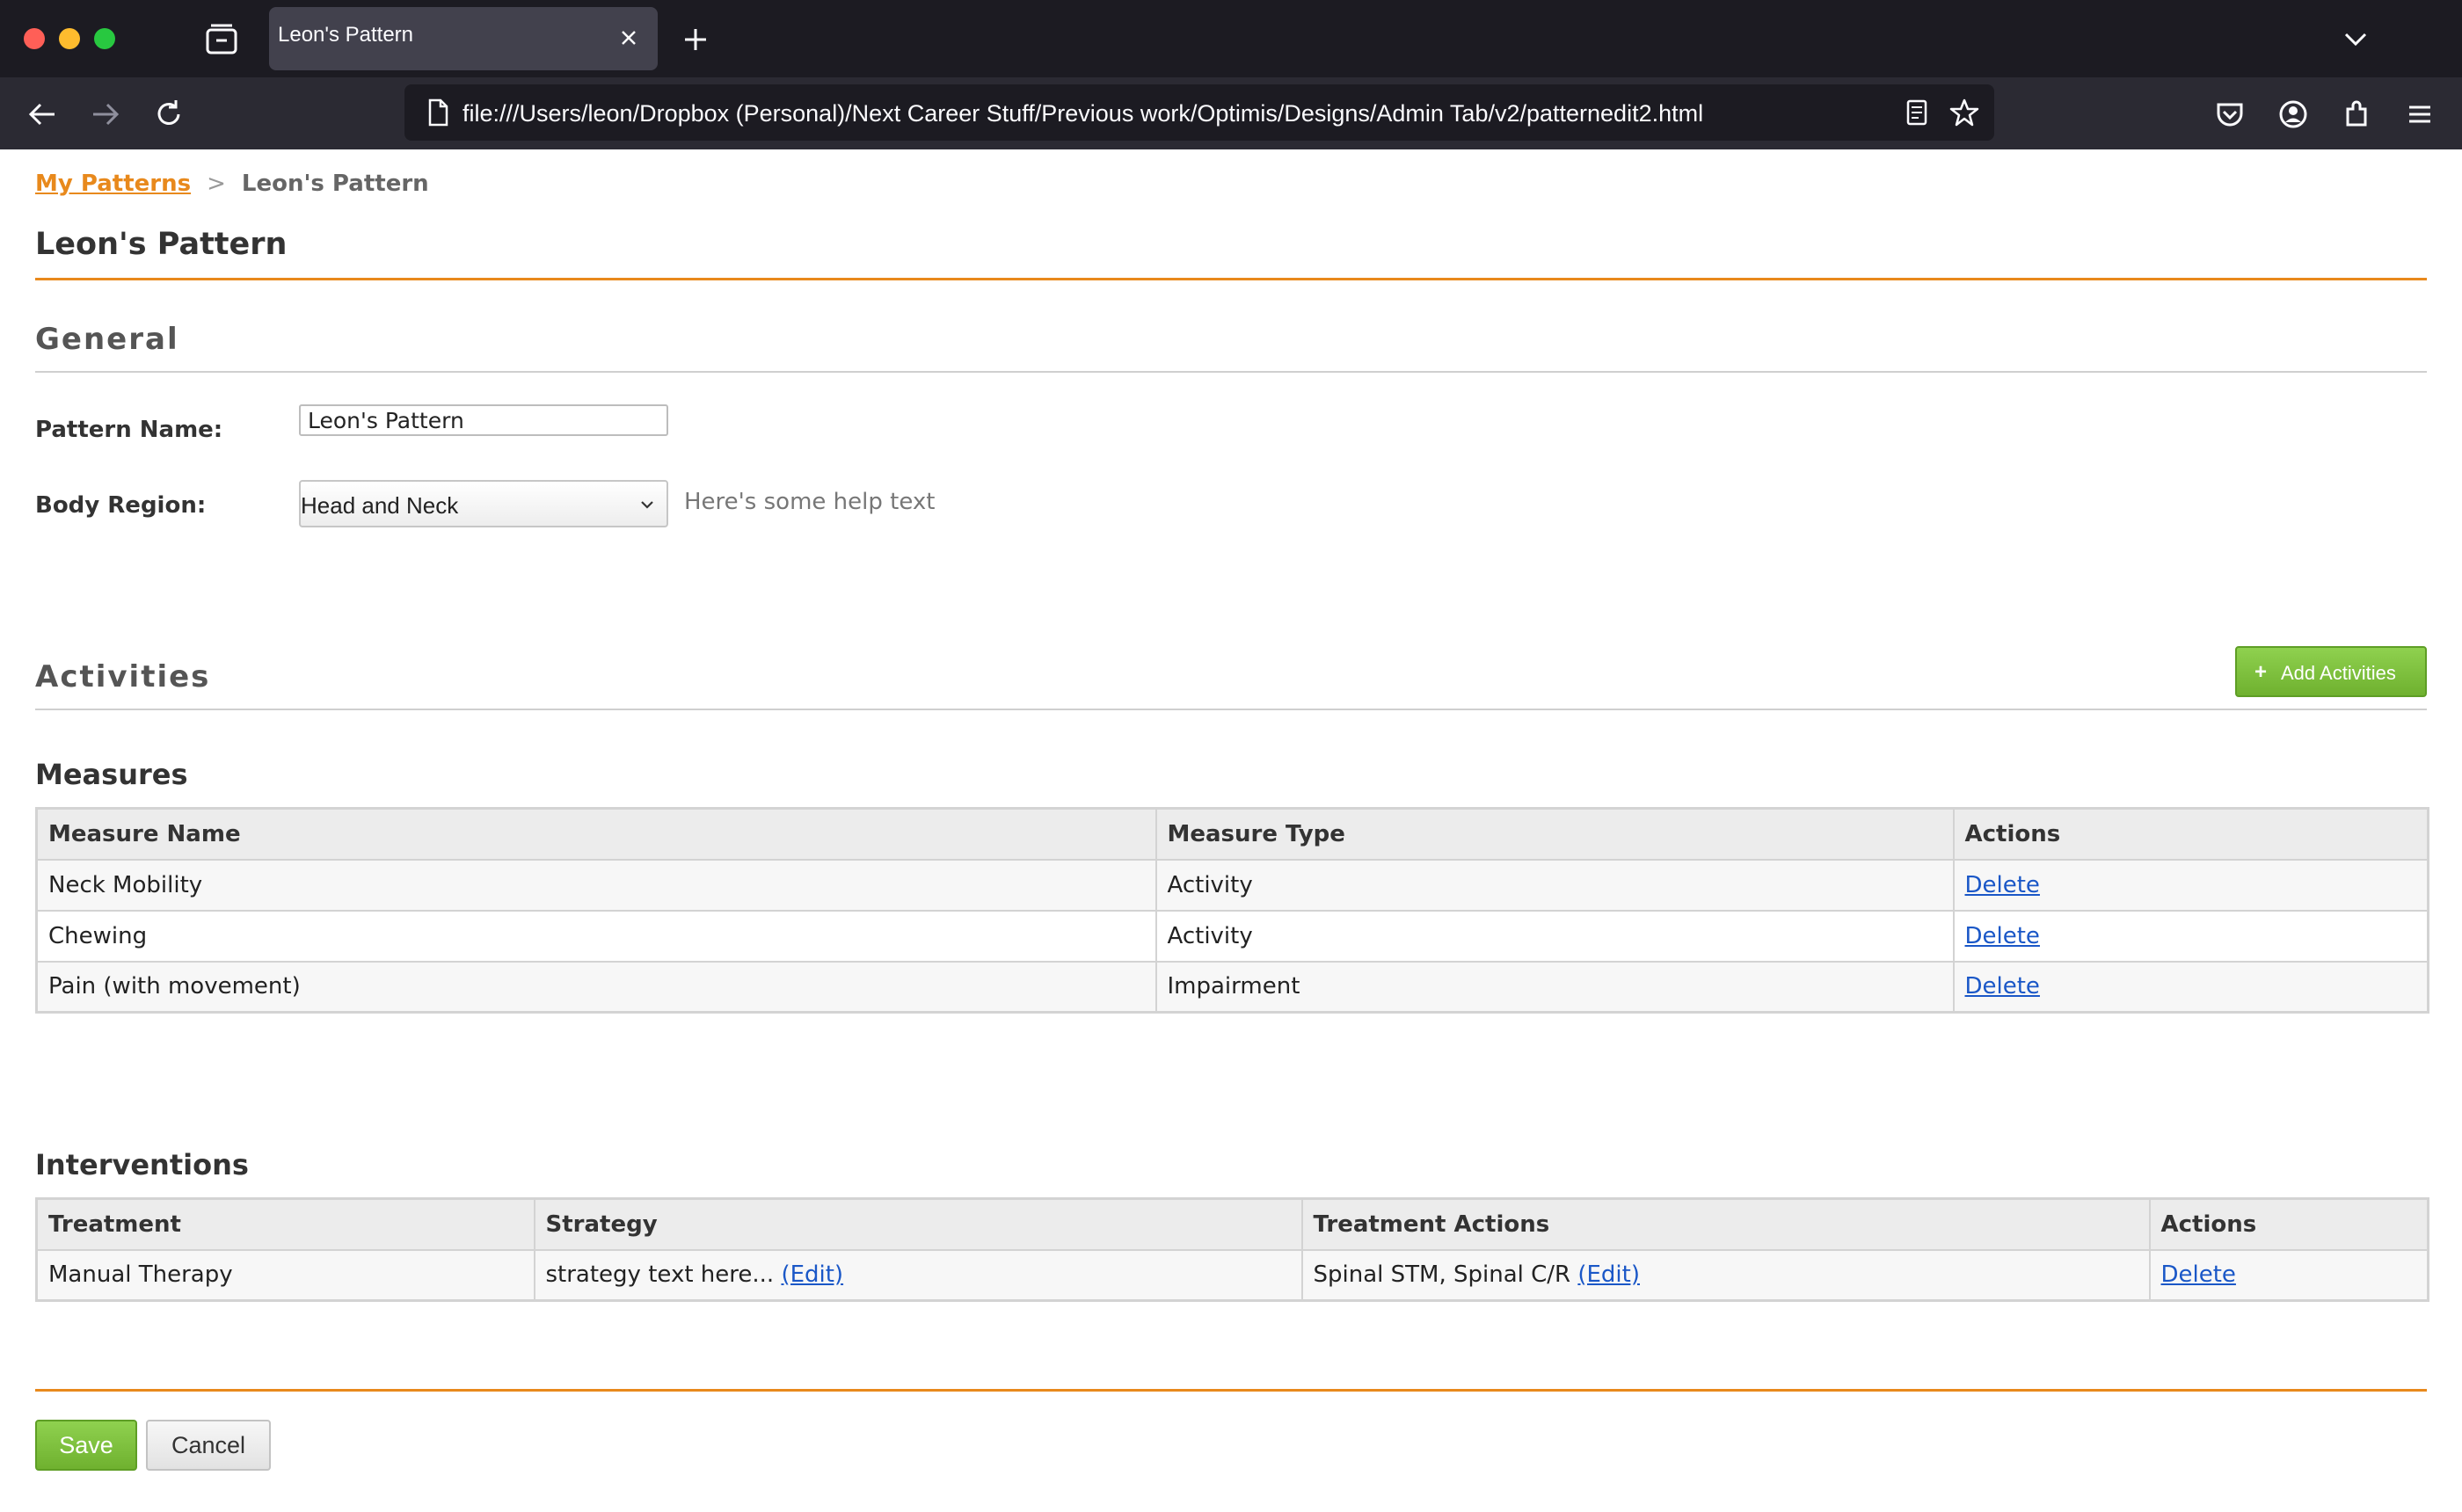 Image resolution: width=2462 pixels, height=1512 pixels. I want to click on edit-treatment-actions-link: (Edit), so click(1608, 1275).